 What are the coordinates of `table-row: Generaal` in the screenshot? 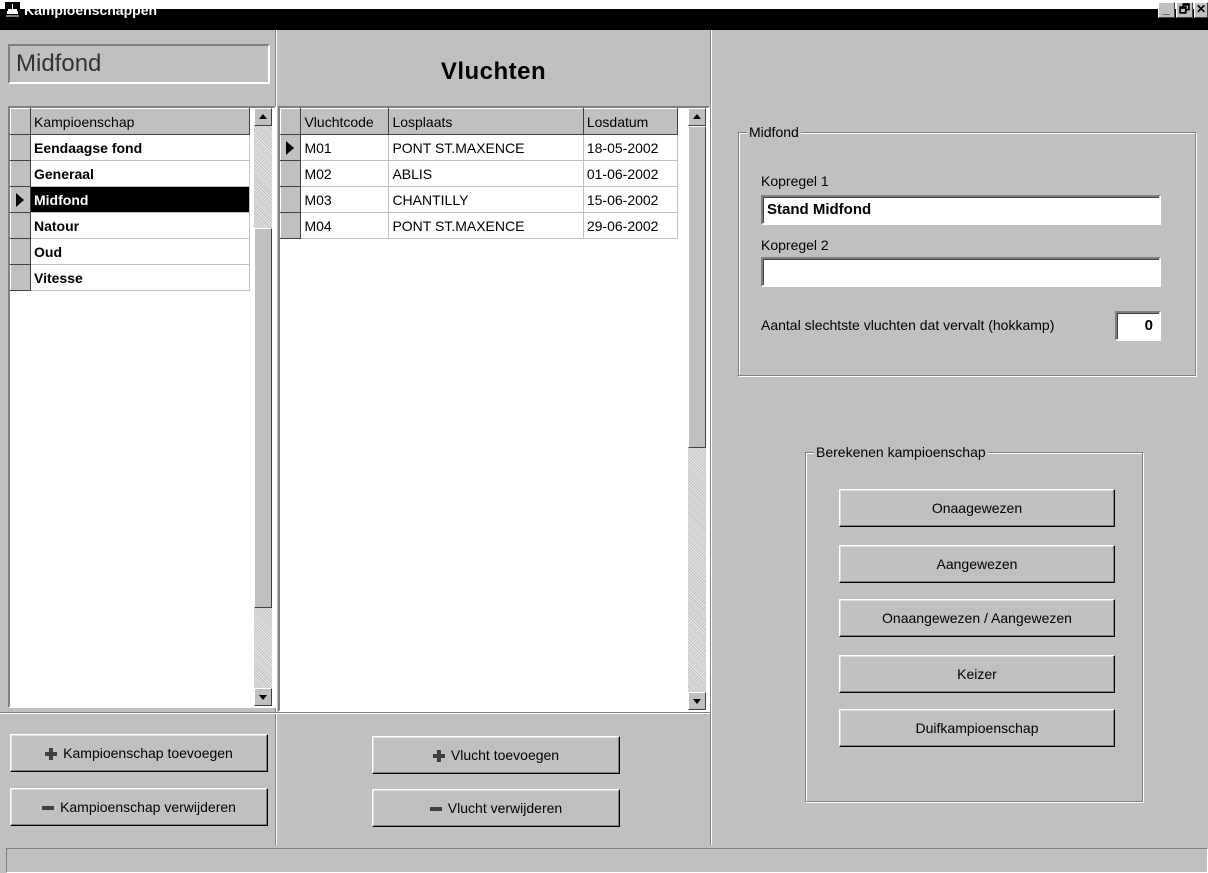 It's located at (130, 173).